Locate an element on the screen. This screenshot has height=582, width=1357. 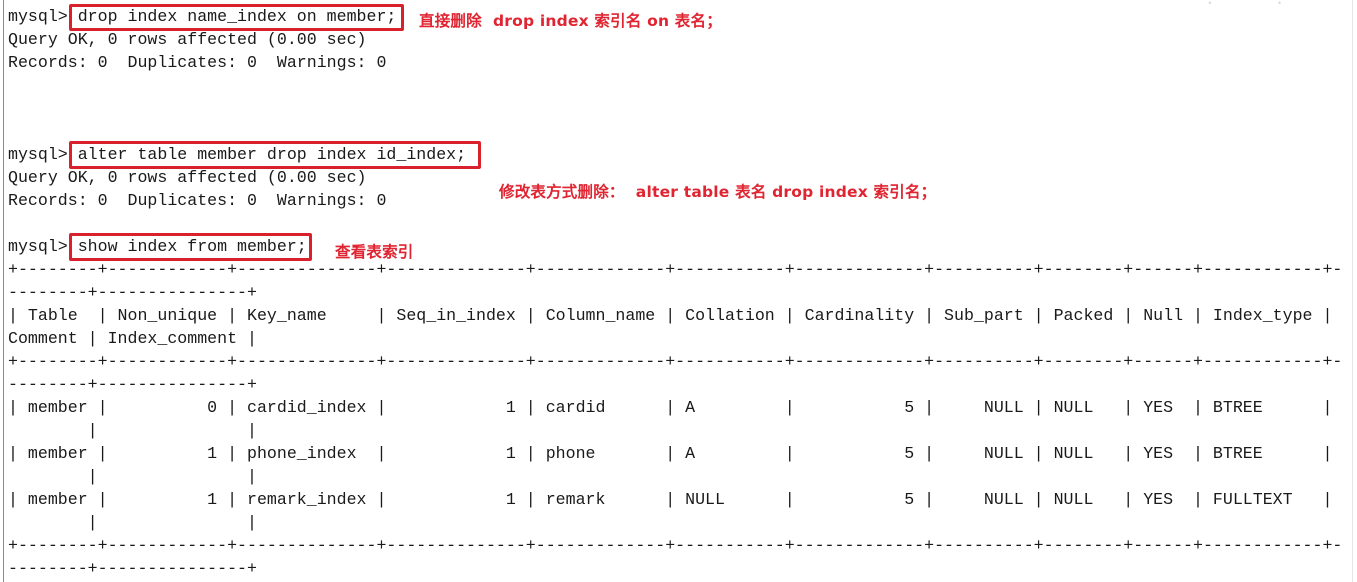
annotation-show-index: 查看表索引 is located at coordinates (374, 252).